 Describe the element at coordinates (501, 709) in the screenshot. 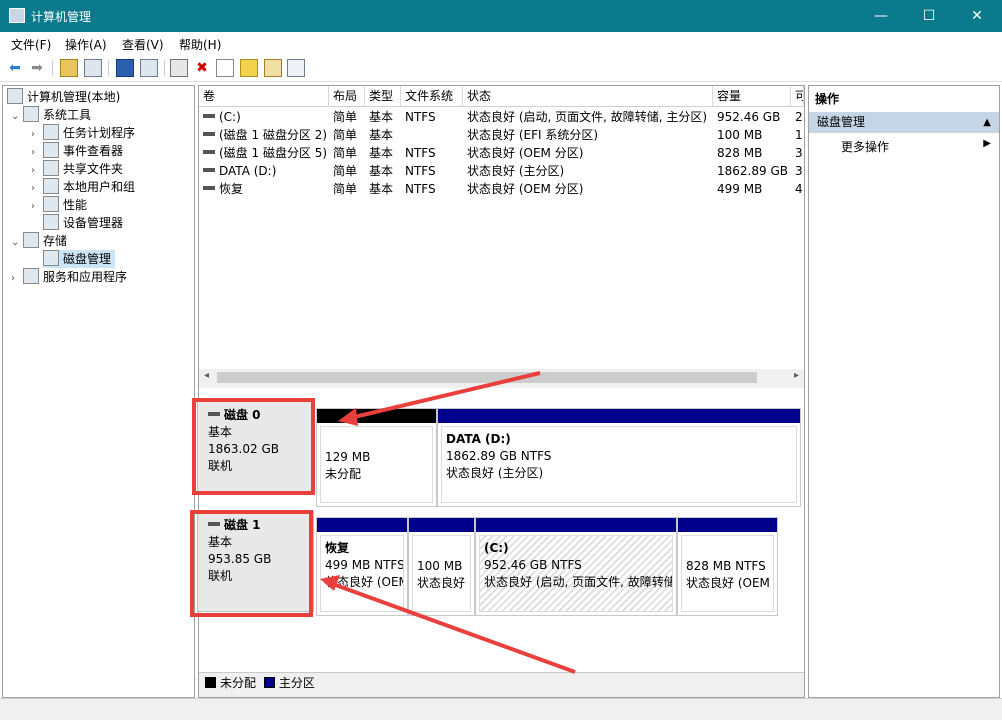

I see `status-bar` at that location.